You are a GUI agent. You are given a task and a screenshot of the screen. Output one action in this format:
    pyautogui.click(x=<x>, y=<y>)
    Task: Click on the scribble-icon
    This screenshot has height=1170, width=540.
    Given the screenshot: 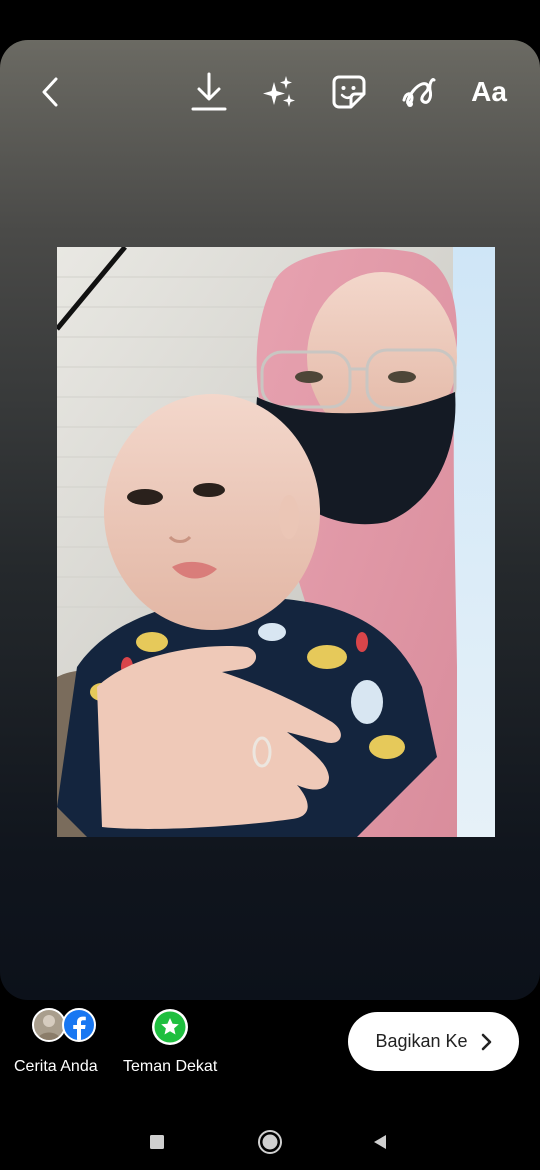 What is the action you would take?
    pyautogui.click(x=419, y=92)
    